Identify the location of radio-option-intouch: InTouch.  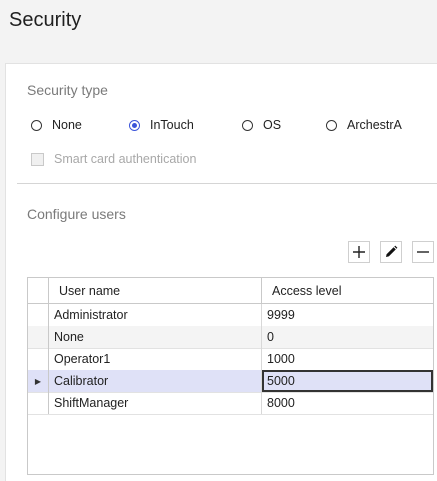
(161, 125).